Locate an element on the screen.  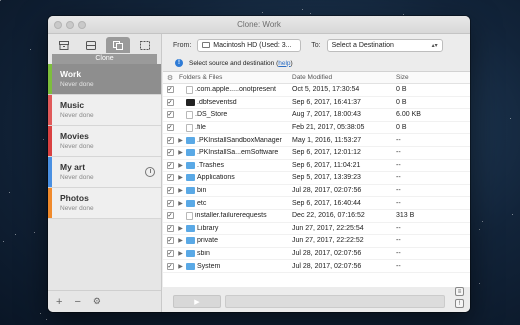
file-name: .DS_Store is located at coordinates (211, 115).